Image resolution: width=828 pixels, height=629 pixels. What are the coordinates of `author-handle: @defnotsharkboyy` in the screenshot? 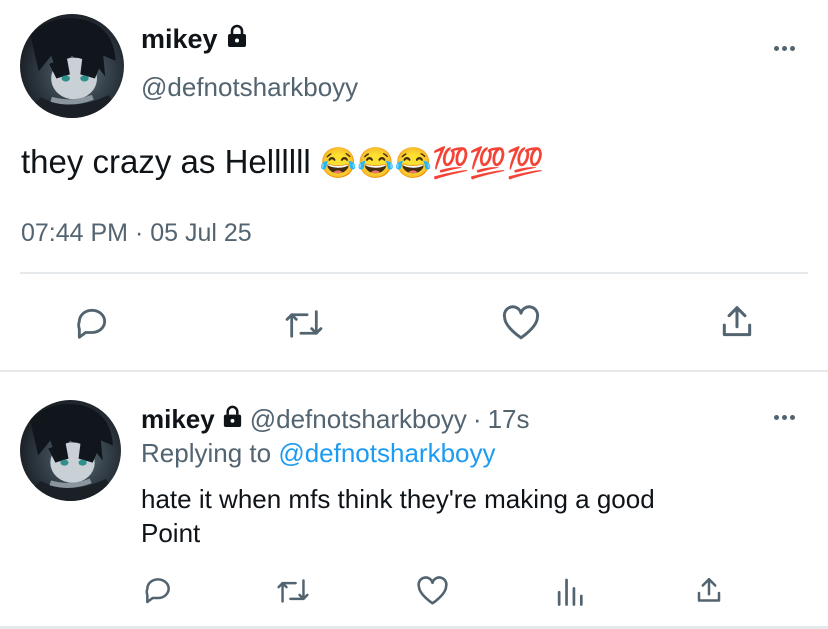 It's located at (249, 87).